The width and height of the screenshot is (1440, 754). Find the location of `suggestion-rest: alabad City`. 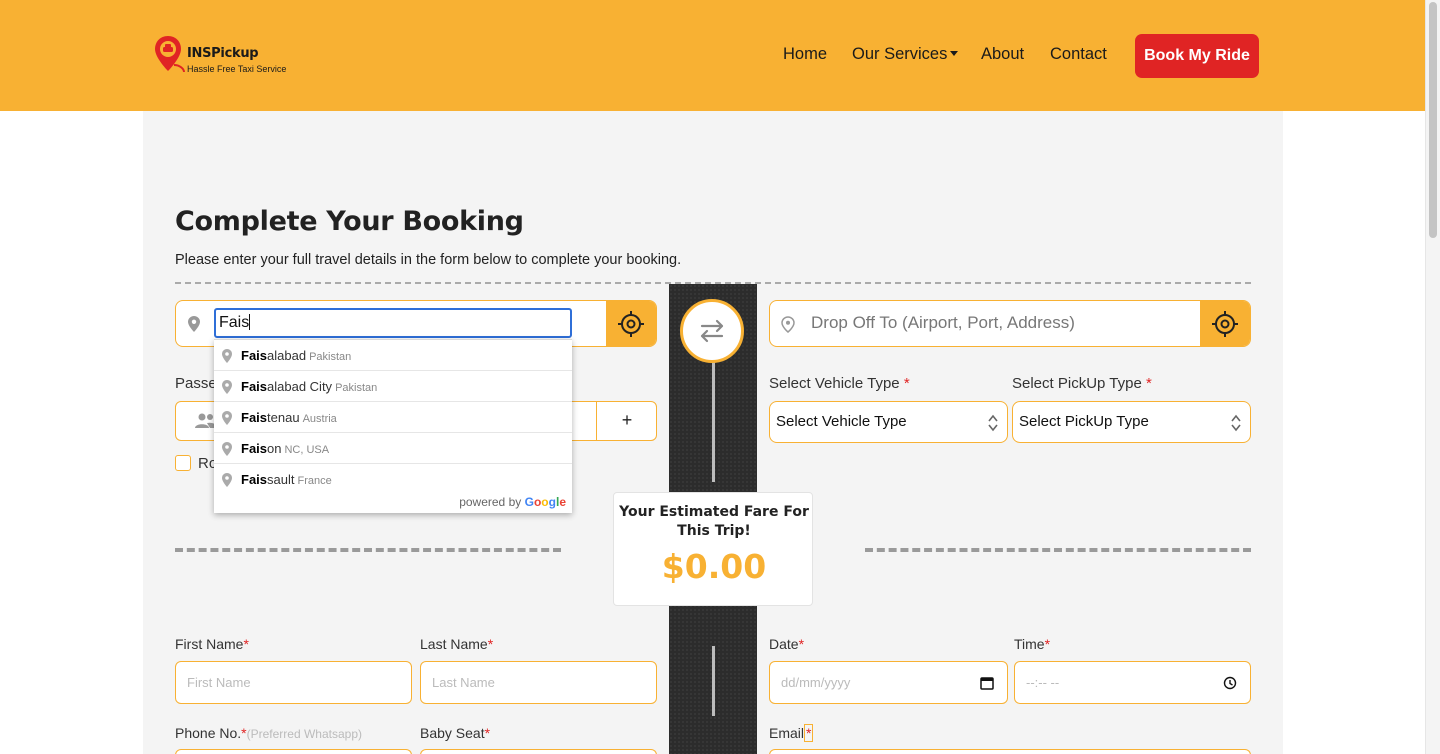

suggestion-rest: alabad City is located at coordinates (300, 386).